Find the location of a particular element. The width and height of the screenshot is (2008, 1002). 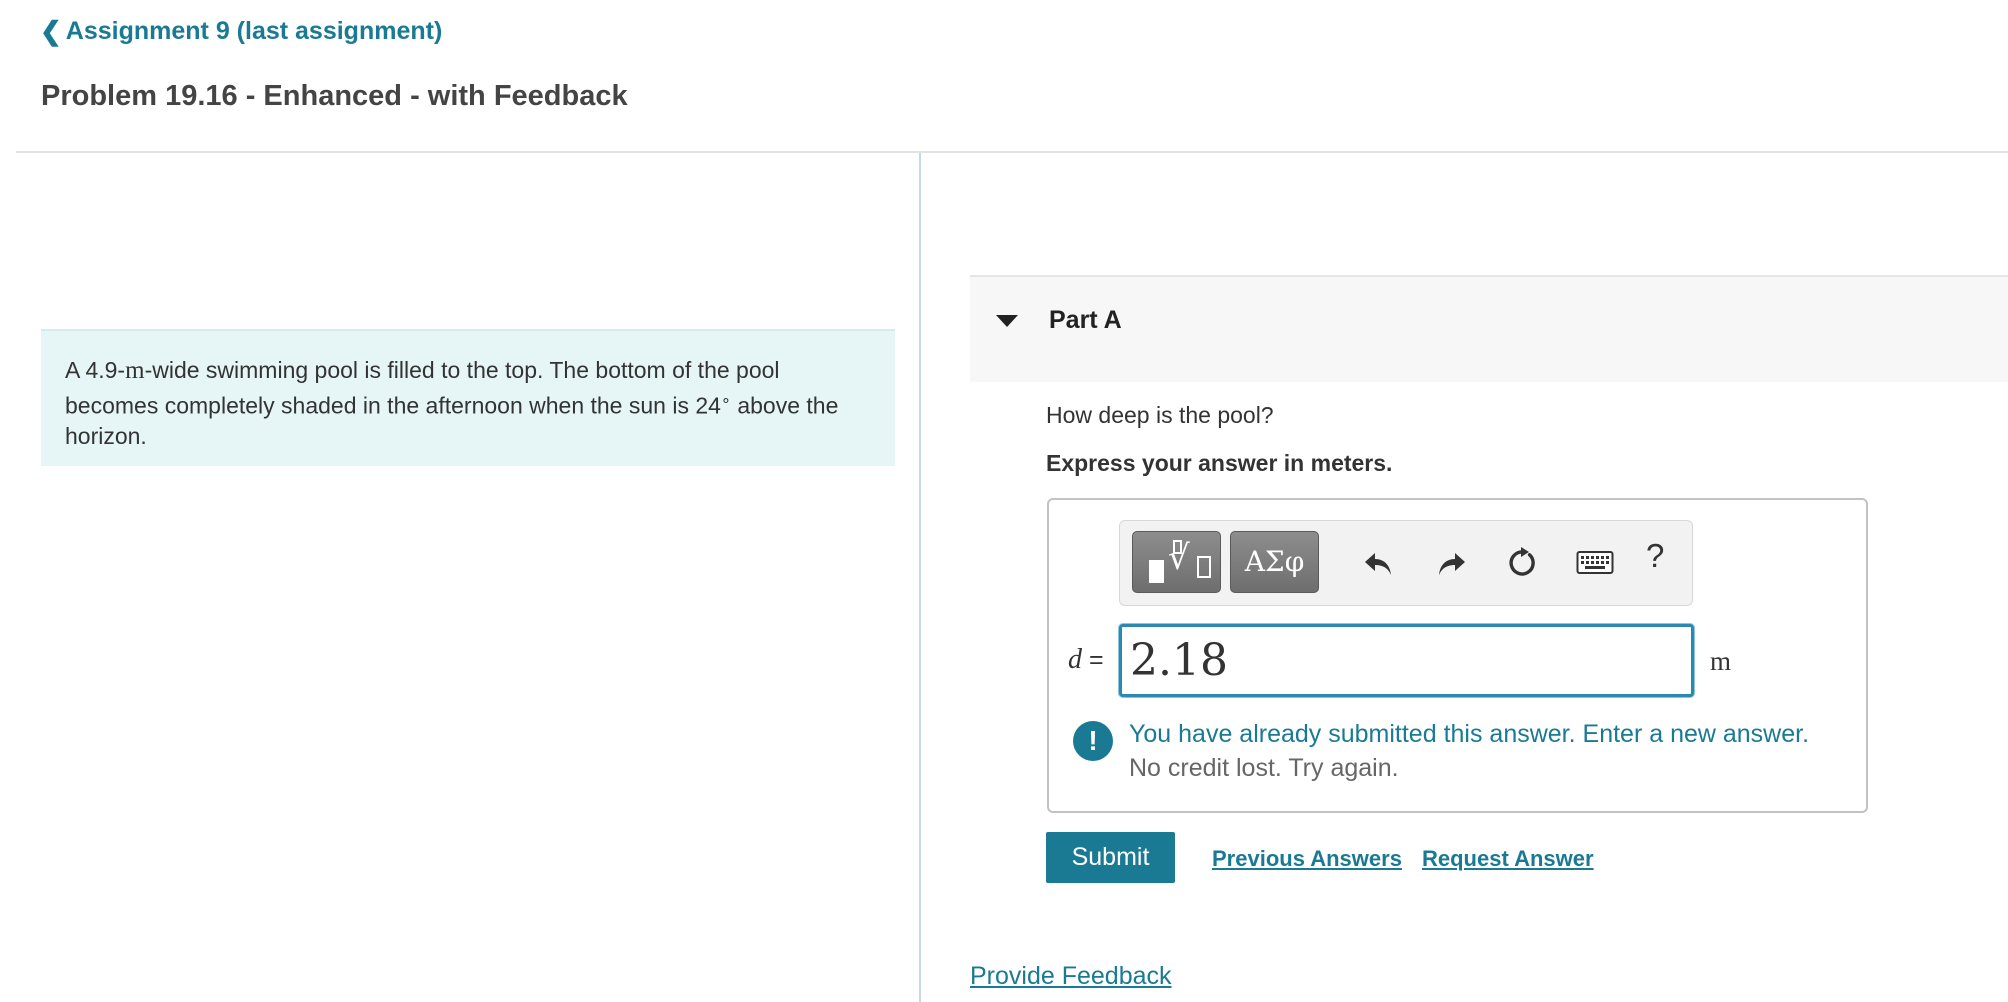

variable-name: d is located at coordinates (1075, 659).